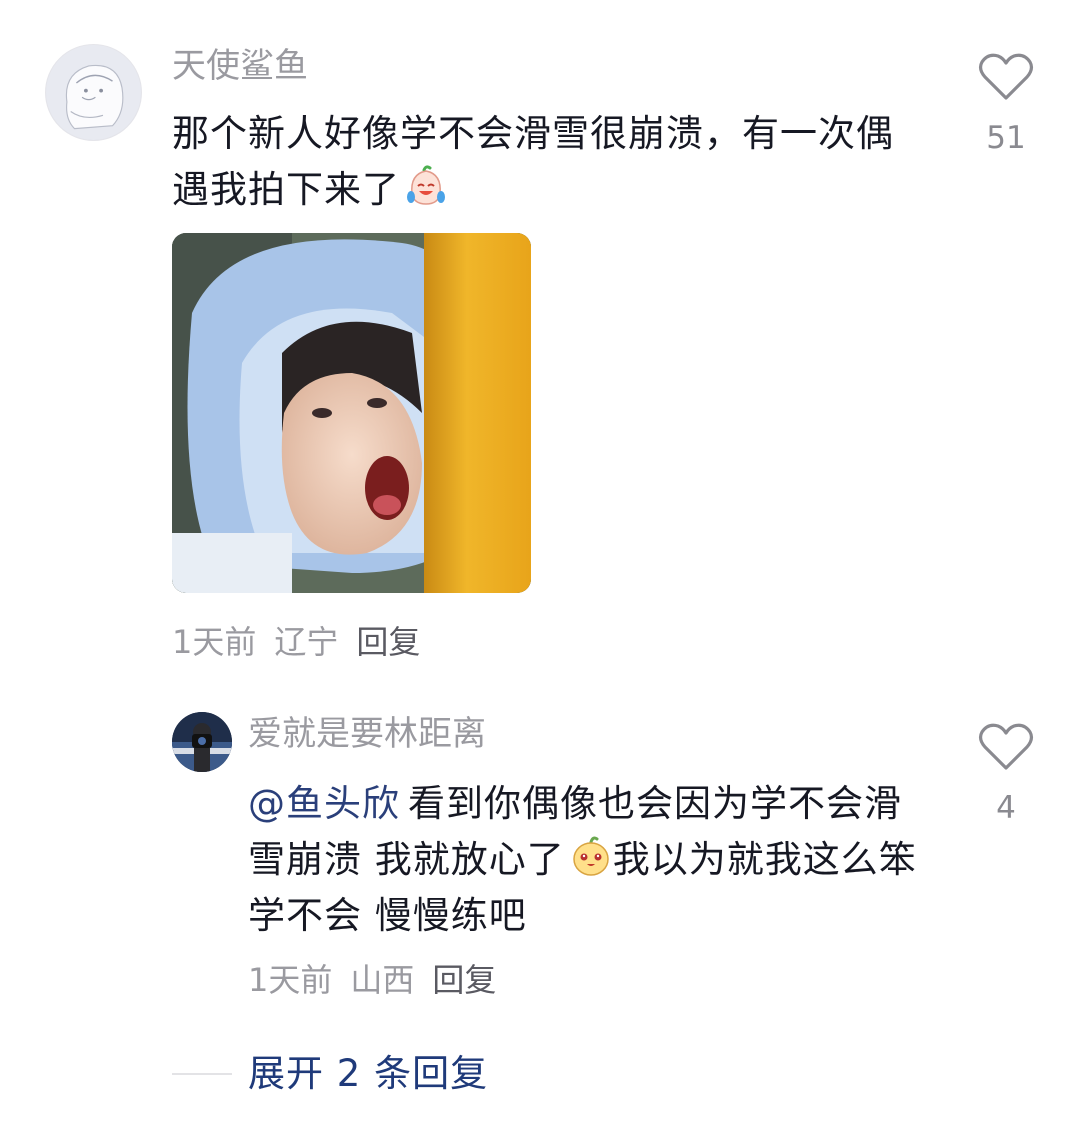 This screenshot has width=1079, height=1121. I want to click on reply-reply-button: 回复, so click(464, 980).